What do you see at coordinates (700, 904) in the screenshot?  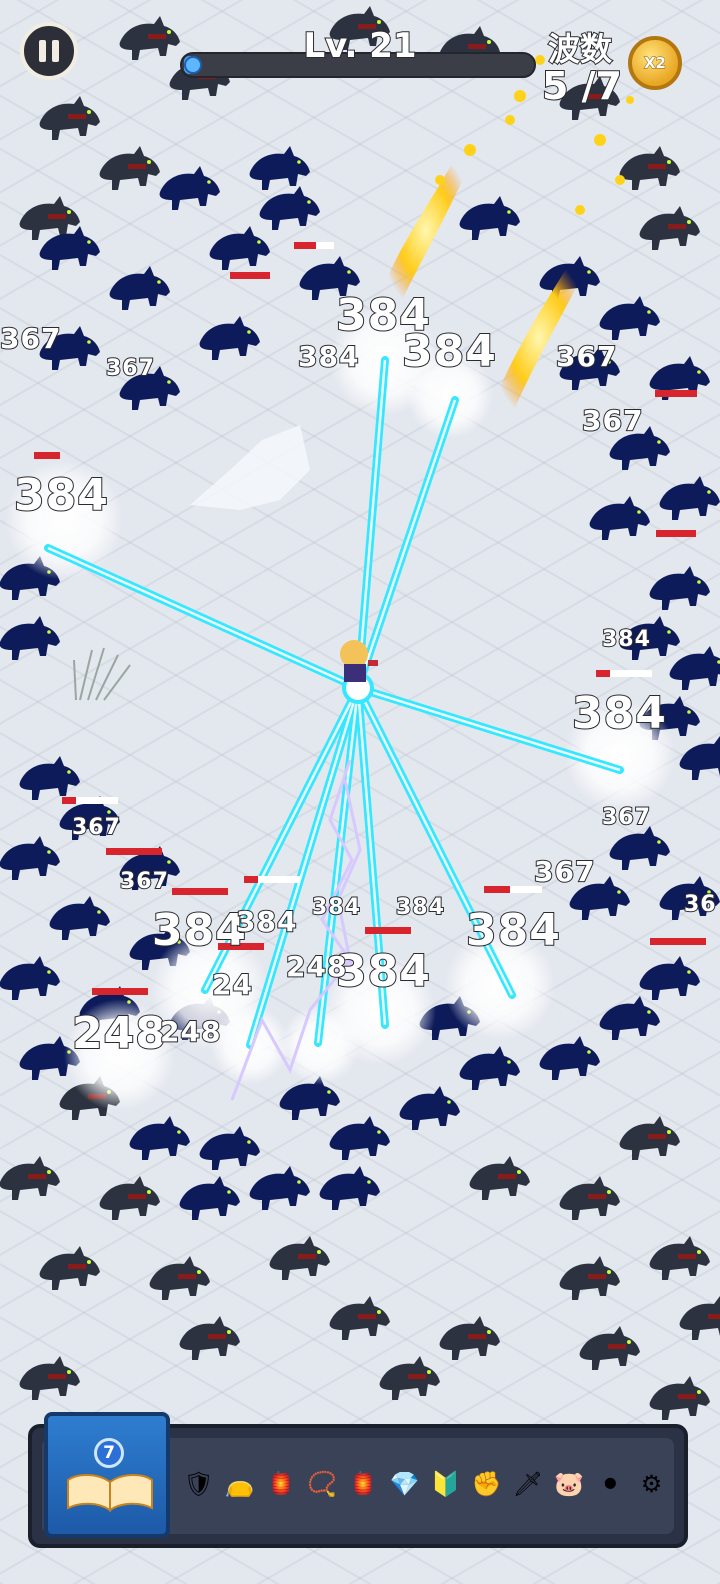 I see `damage-number: 36` at bounding box center [700, 904].